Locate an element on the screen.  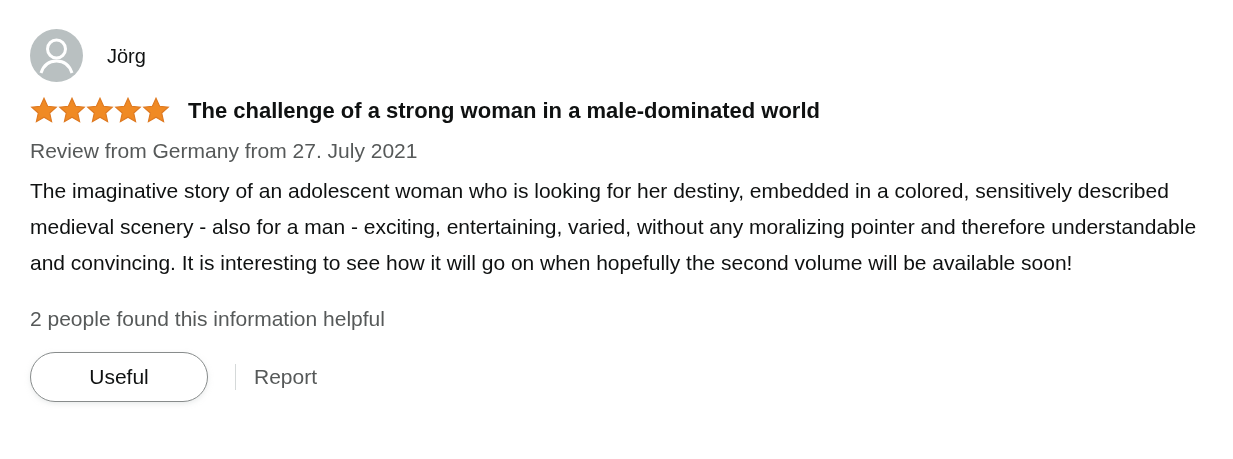
review-title: The challenge of a strong woman in a male-dominated world is located at coordinates (504, 110).